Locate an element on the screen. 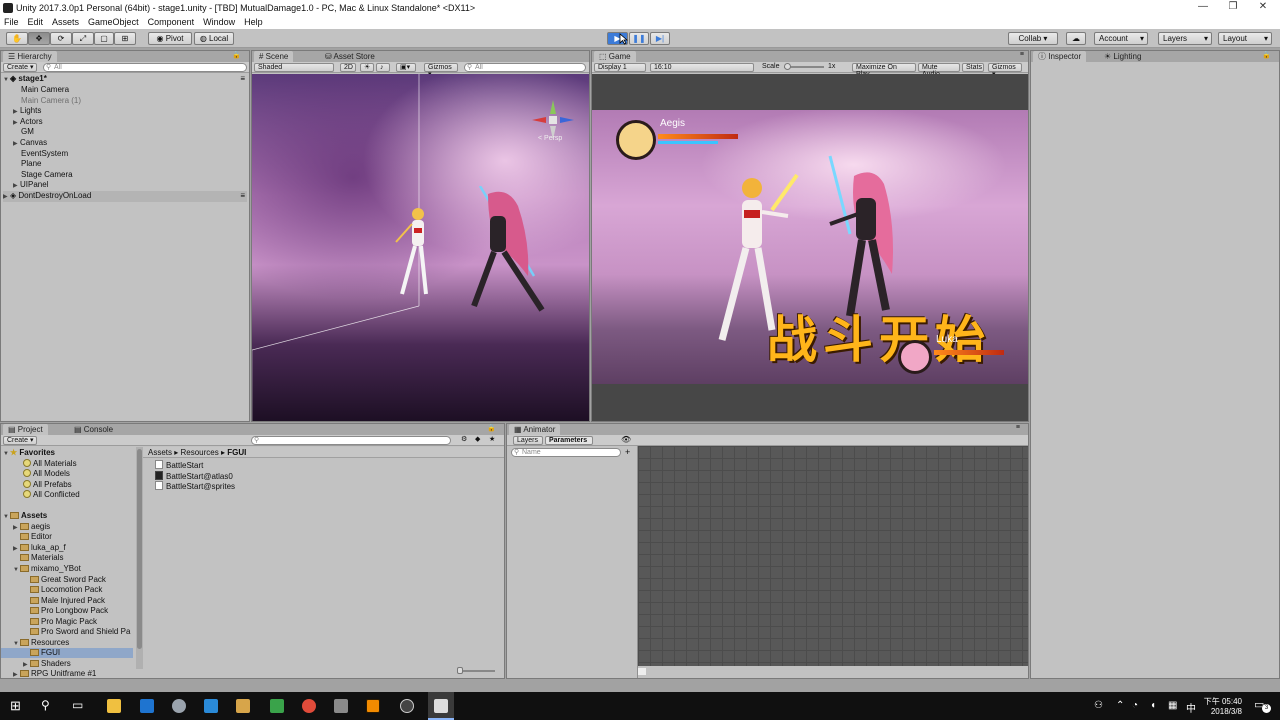 The height and width of the screenshot is (720, 1280). clock-date: 2018/3/8 is located at coordinates (1222, 711).